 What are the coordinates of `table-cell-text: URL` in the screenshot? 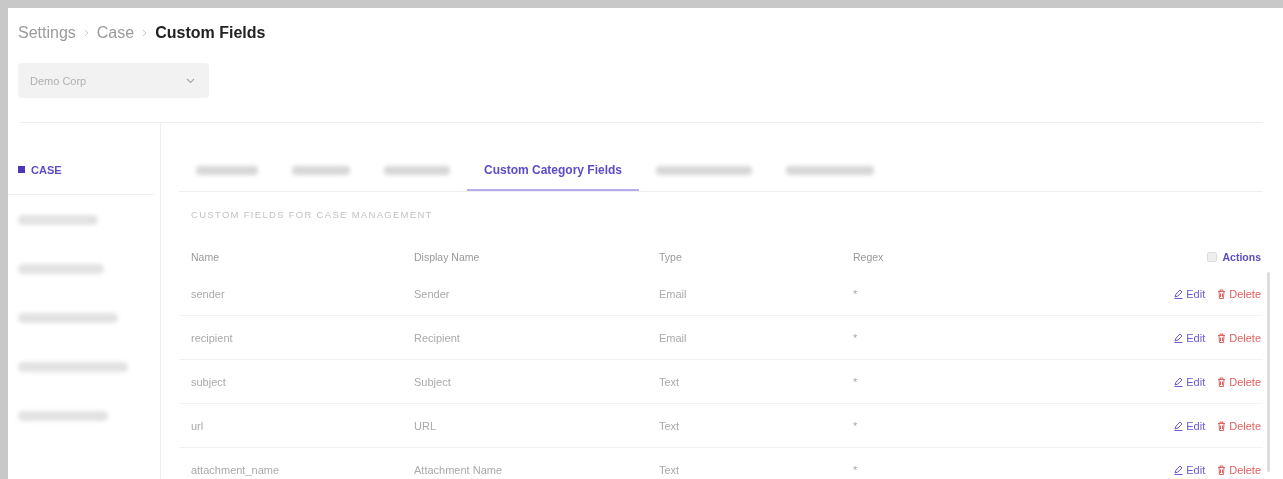 It's located at (425, 425).